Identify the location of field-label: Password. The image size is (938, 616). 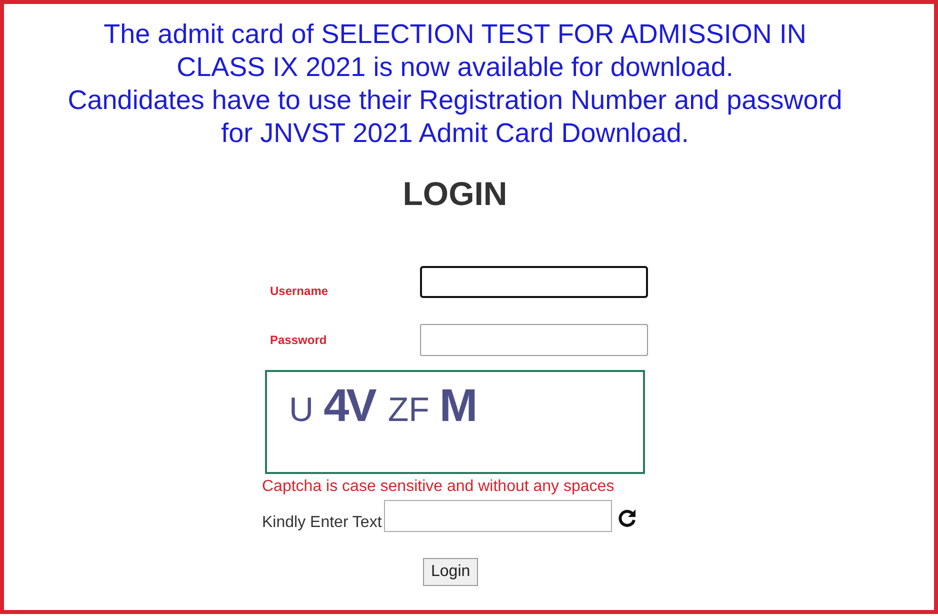
(298, 340).